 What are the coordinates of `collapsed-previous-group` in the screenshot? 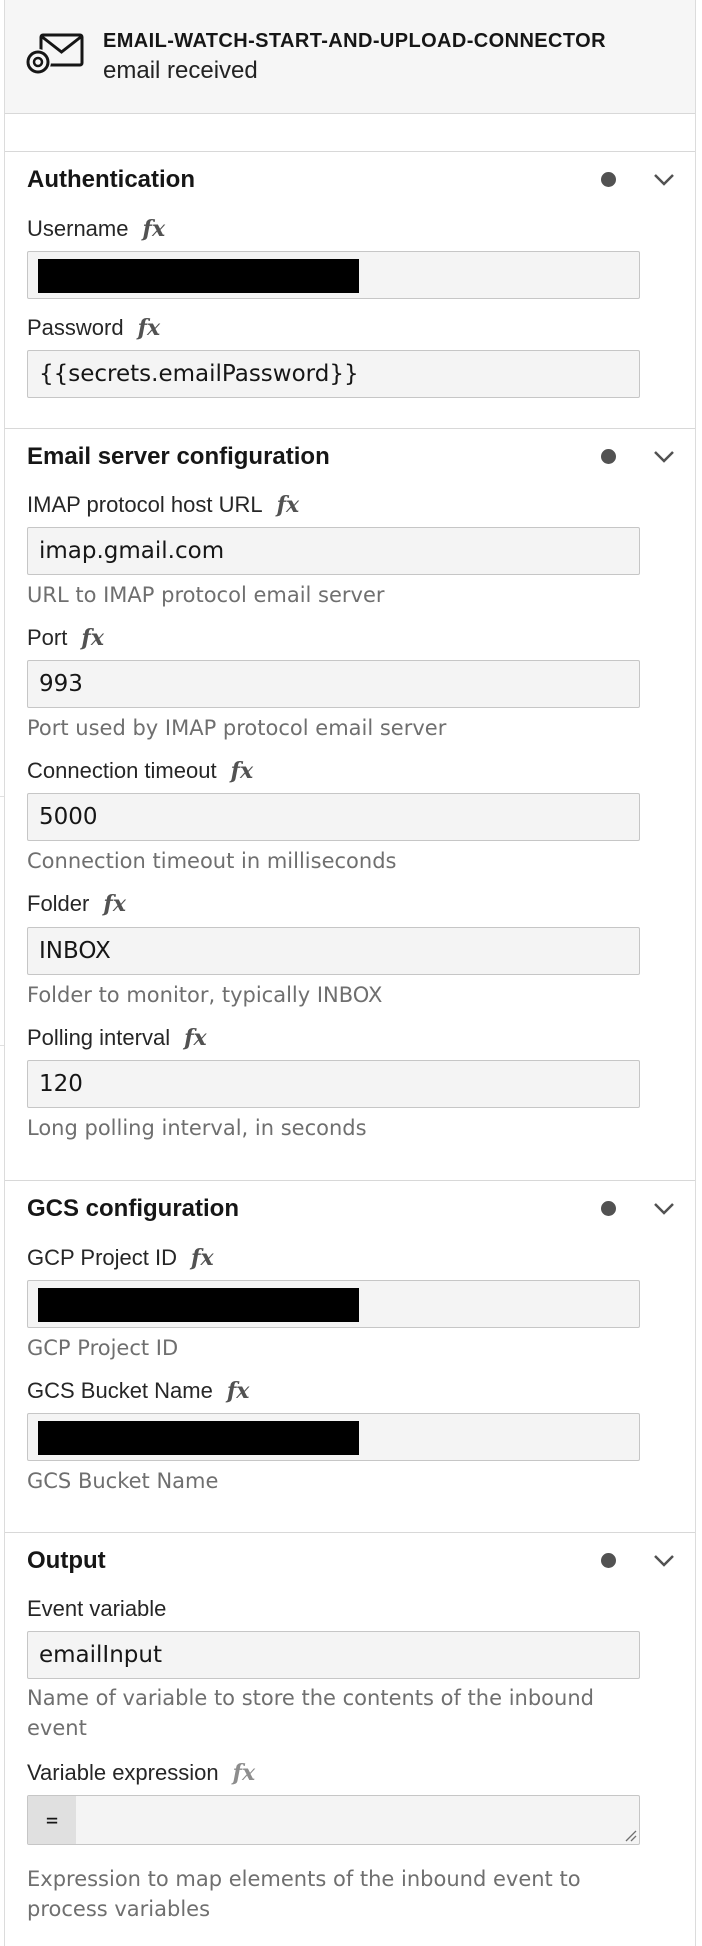 It's located at (350, 133).